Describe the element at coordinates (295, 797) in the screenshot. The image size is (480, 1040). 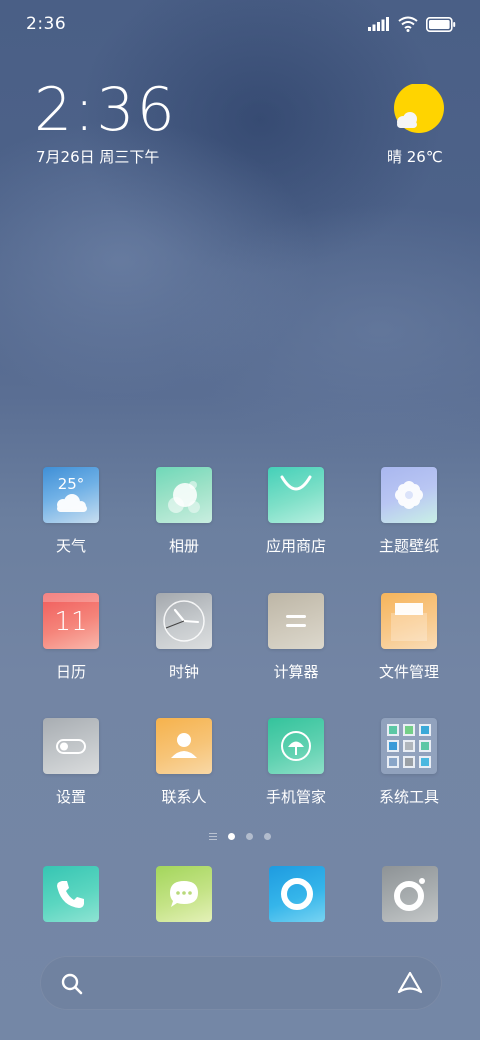
I see `app-label: 手机管家` at that location.